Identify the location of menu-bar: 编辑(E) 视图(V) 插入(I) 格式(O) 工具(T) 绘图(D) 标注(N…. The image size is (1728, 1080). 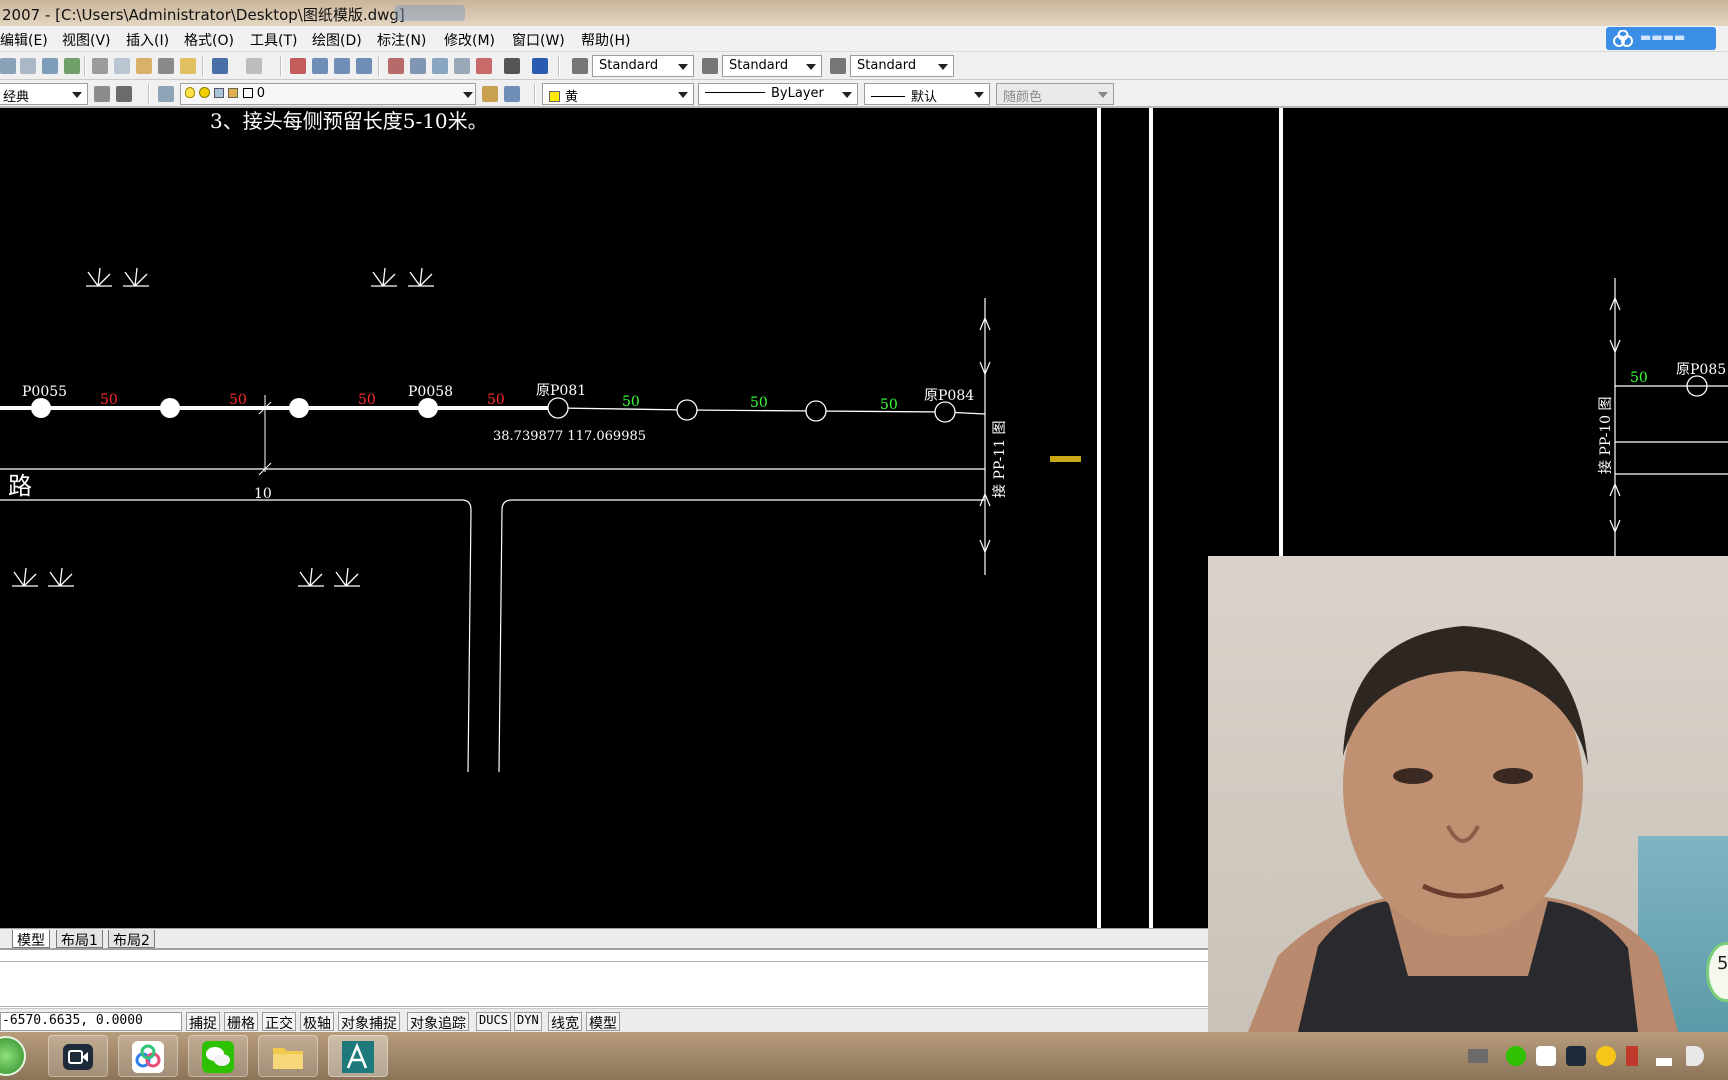
(864, 39).